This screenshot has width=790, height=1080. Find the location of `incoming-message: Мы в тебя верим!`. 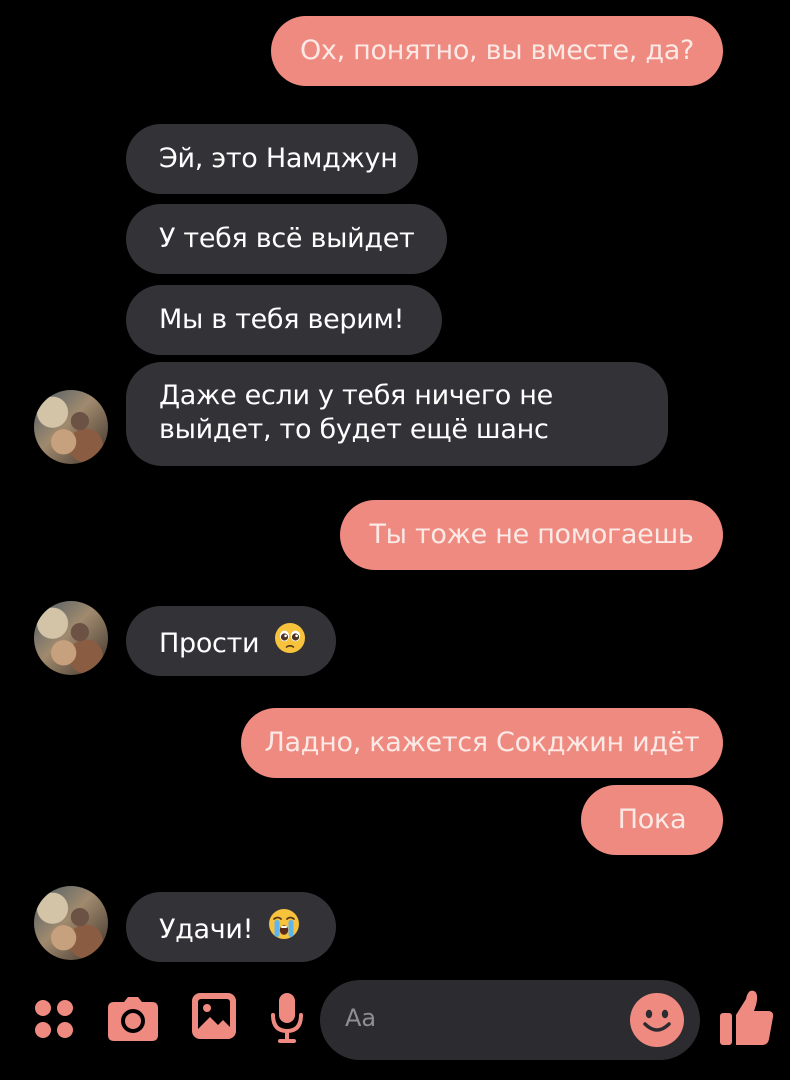

incoming-message: Мы в тебя верим! is located at coordinates (284, 320).